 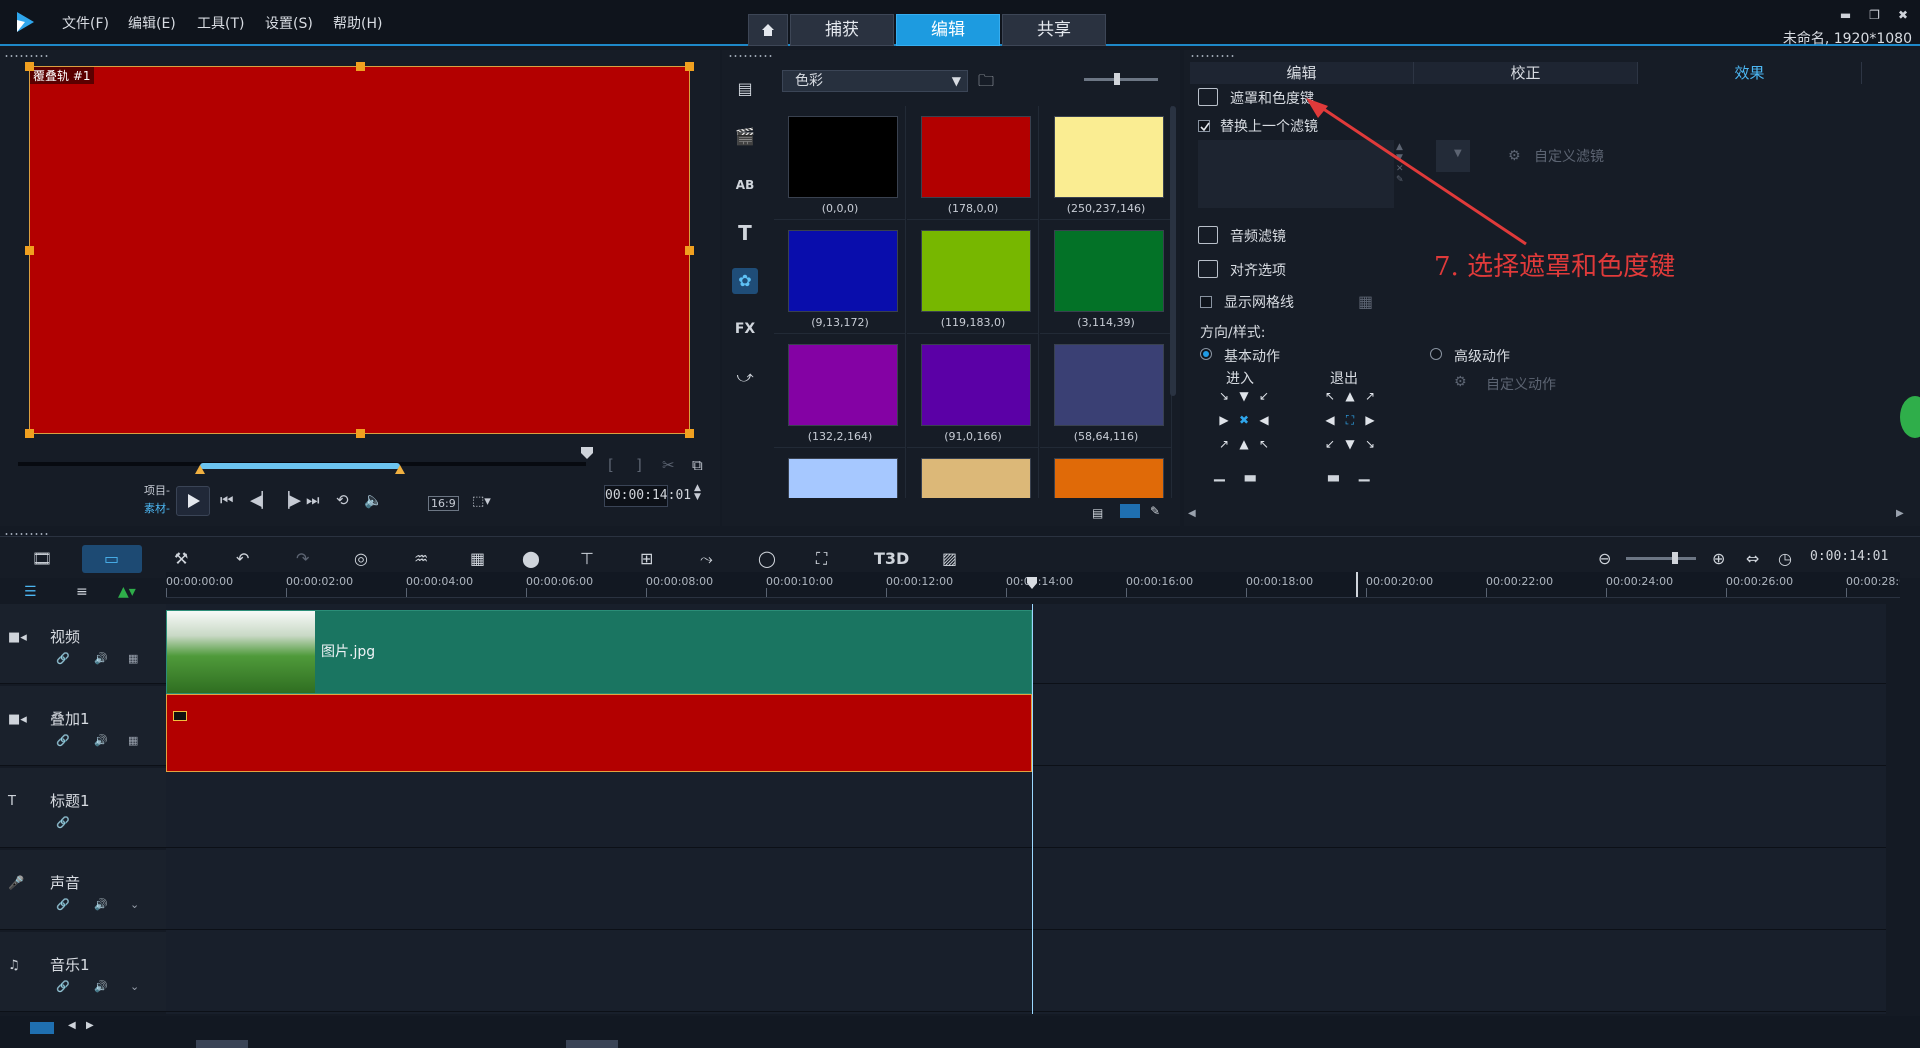 I want to click on repeat-icon: ⟲, so click(x=342, y=500).